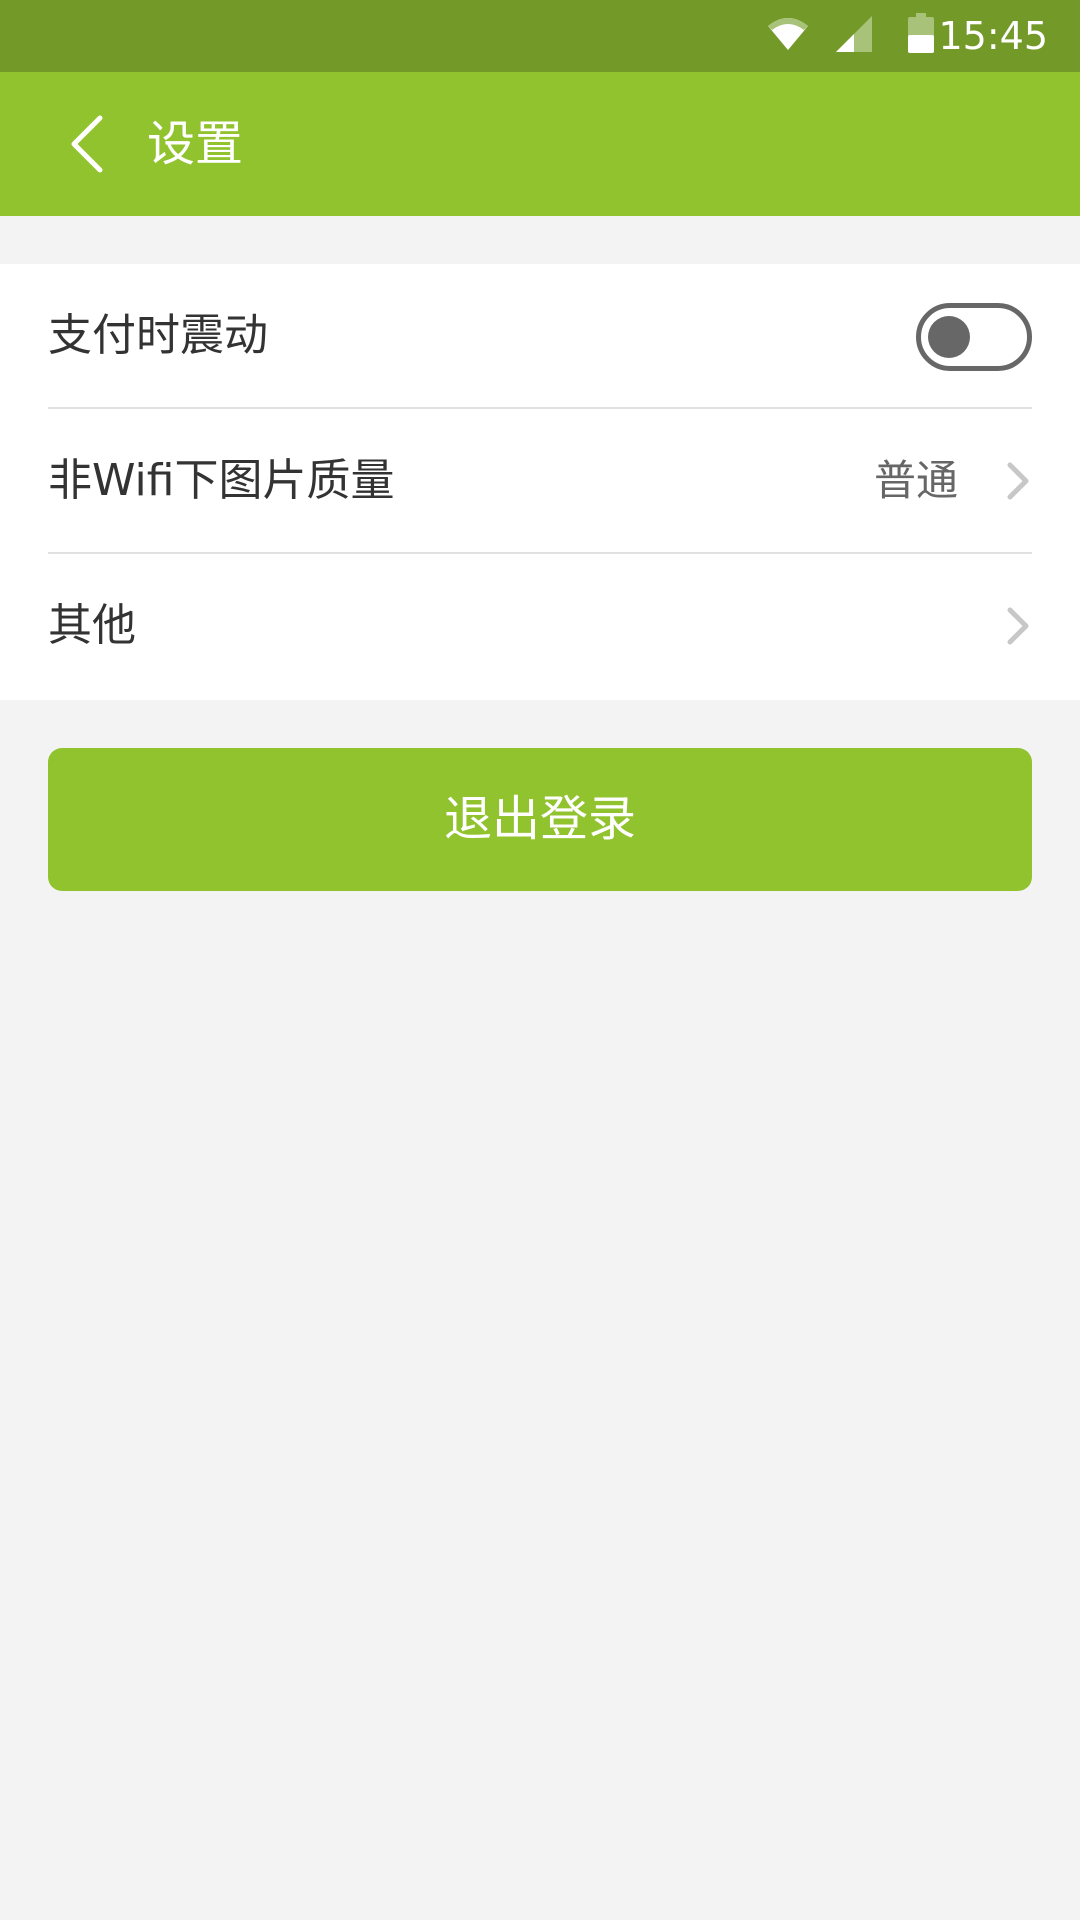 This screenshot has width=1080, height=1920. I want to click on status-bar: 15:45, so click(540, 36).